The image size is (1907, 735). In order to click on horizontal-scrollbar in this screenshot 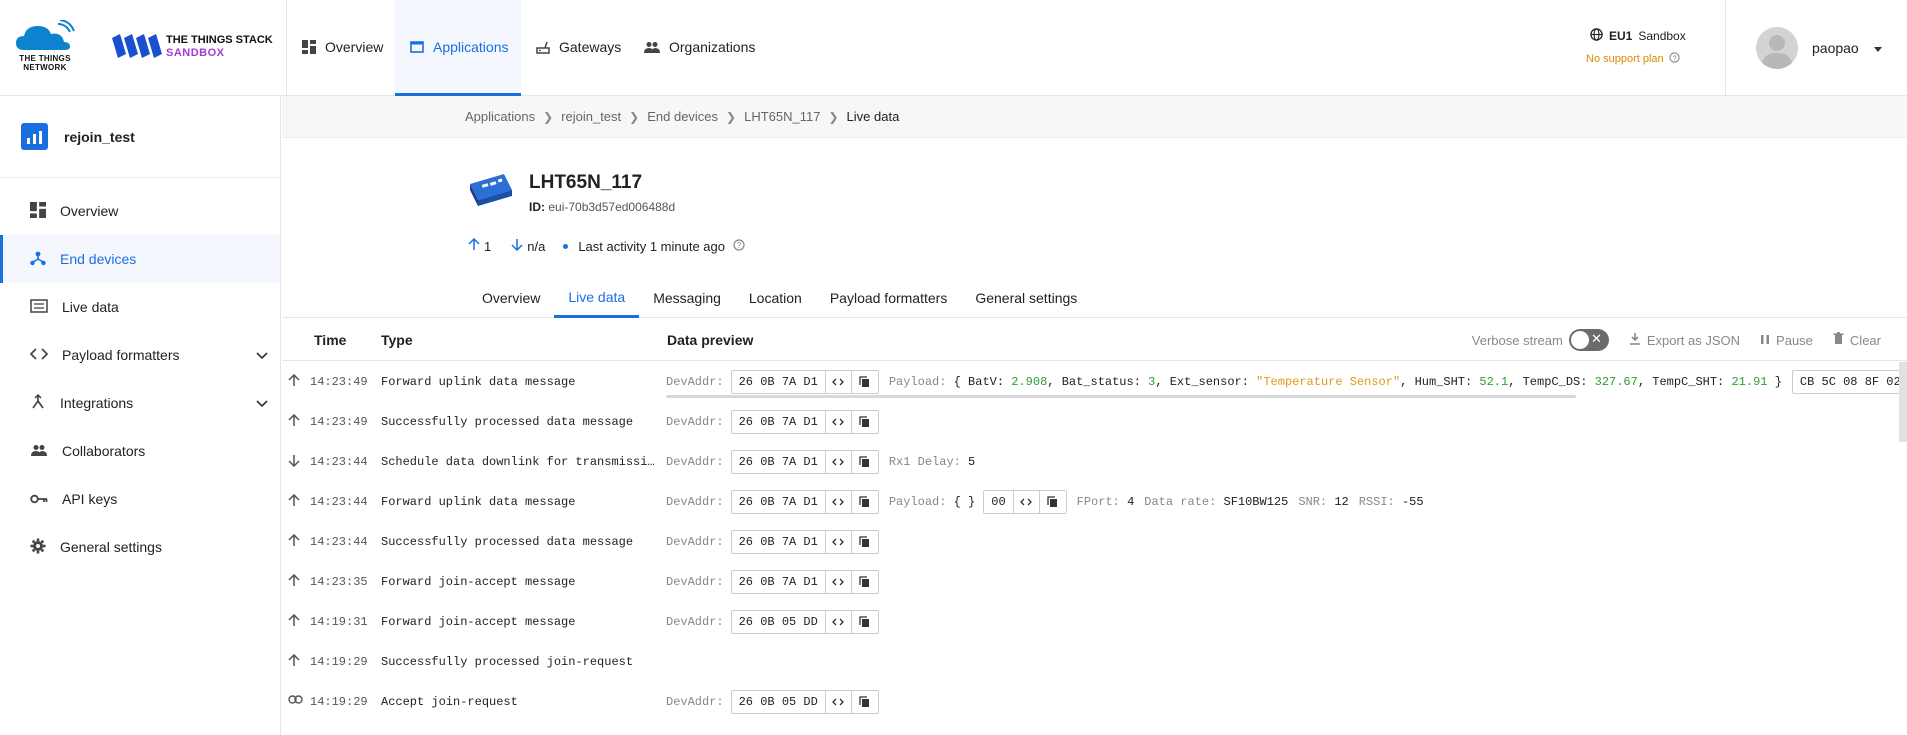, I will do `click(1121, 396)`.